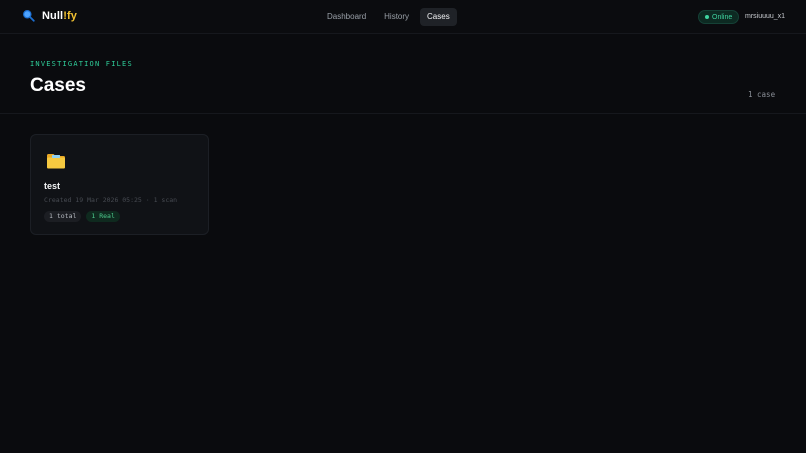 This screenshot has height=453, width=806. What do you see at coordinates (70, 15) in the screenshot?
I see `brand-name-accent: !fy` at bounding box center [70, 15].